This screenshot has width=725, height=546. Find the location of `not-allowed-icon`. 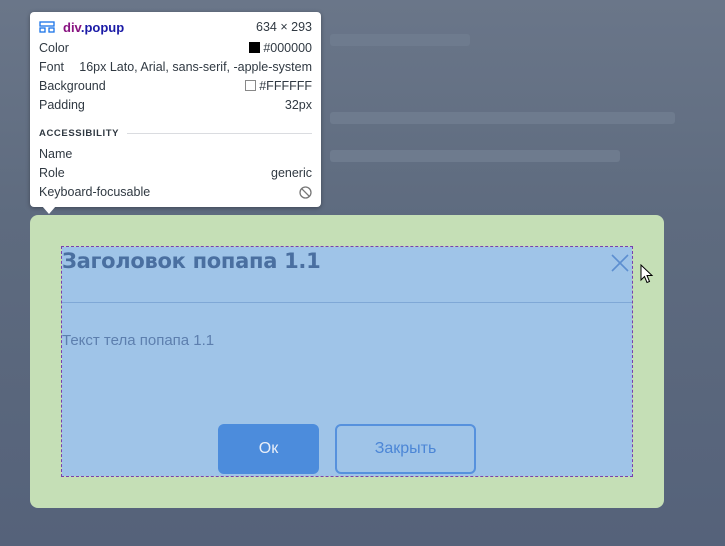

not-allowed-icon is located at coordinates (305, 192).